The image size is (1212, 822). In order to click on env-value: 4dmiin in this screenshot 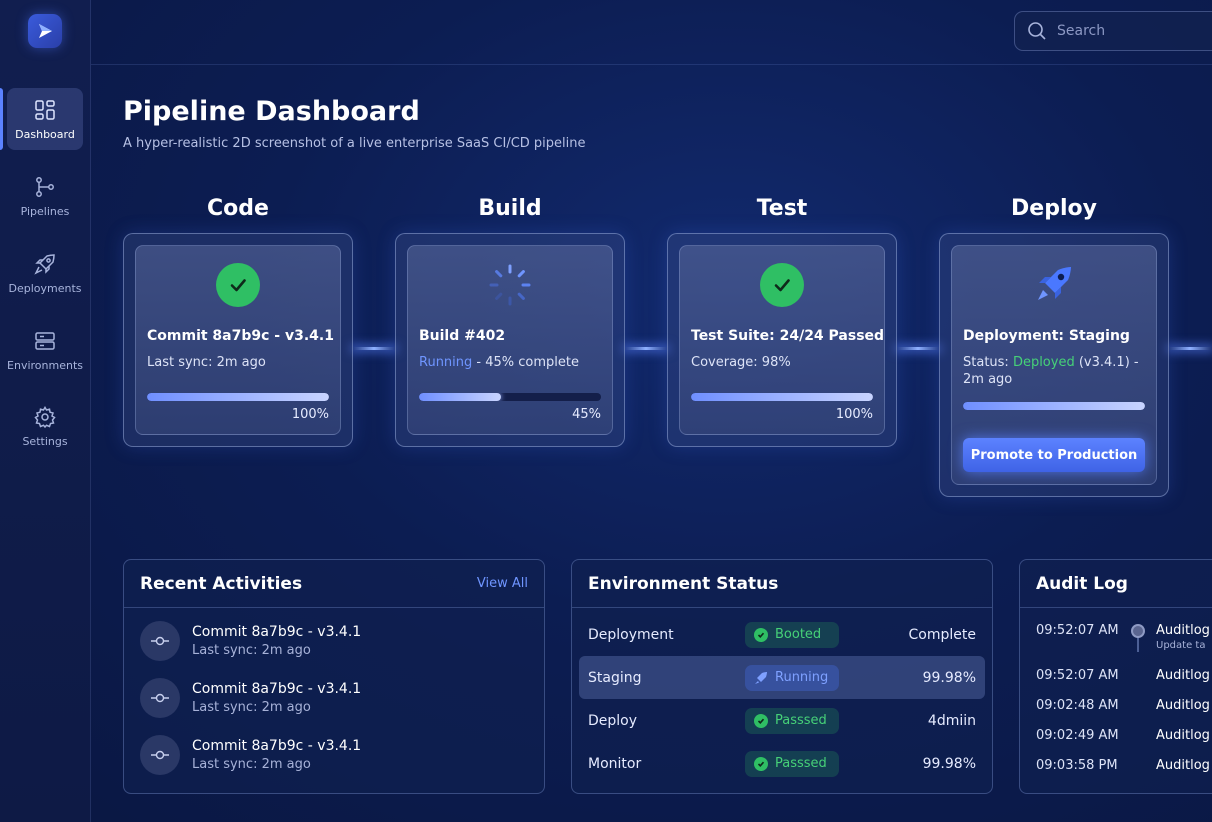, I will do `click(951, 720)`.